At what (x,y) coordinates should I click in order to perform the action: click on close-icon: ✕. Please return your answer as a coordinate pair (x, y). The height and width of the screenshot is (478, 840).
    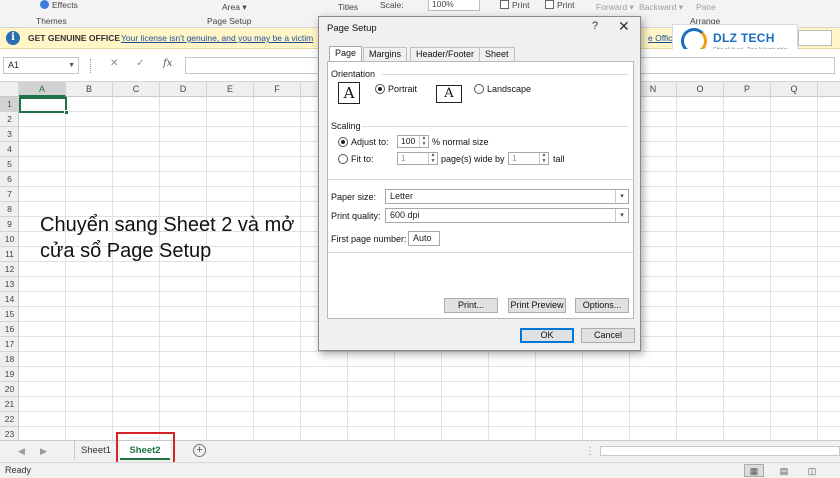
    Looking at the image, I should click on (624, 26).